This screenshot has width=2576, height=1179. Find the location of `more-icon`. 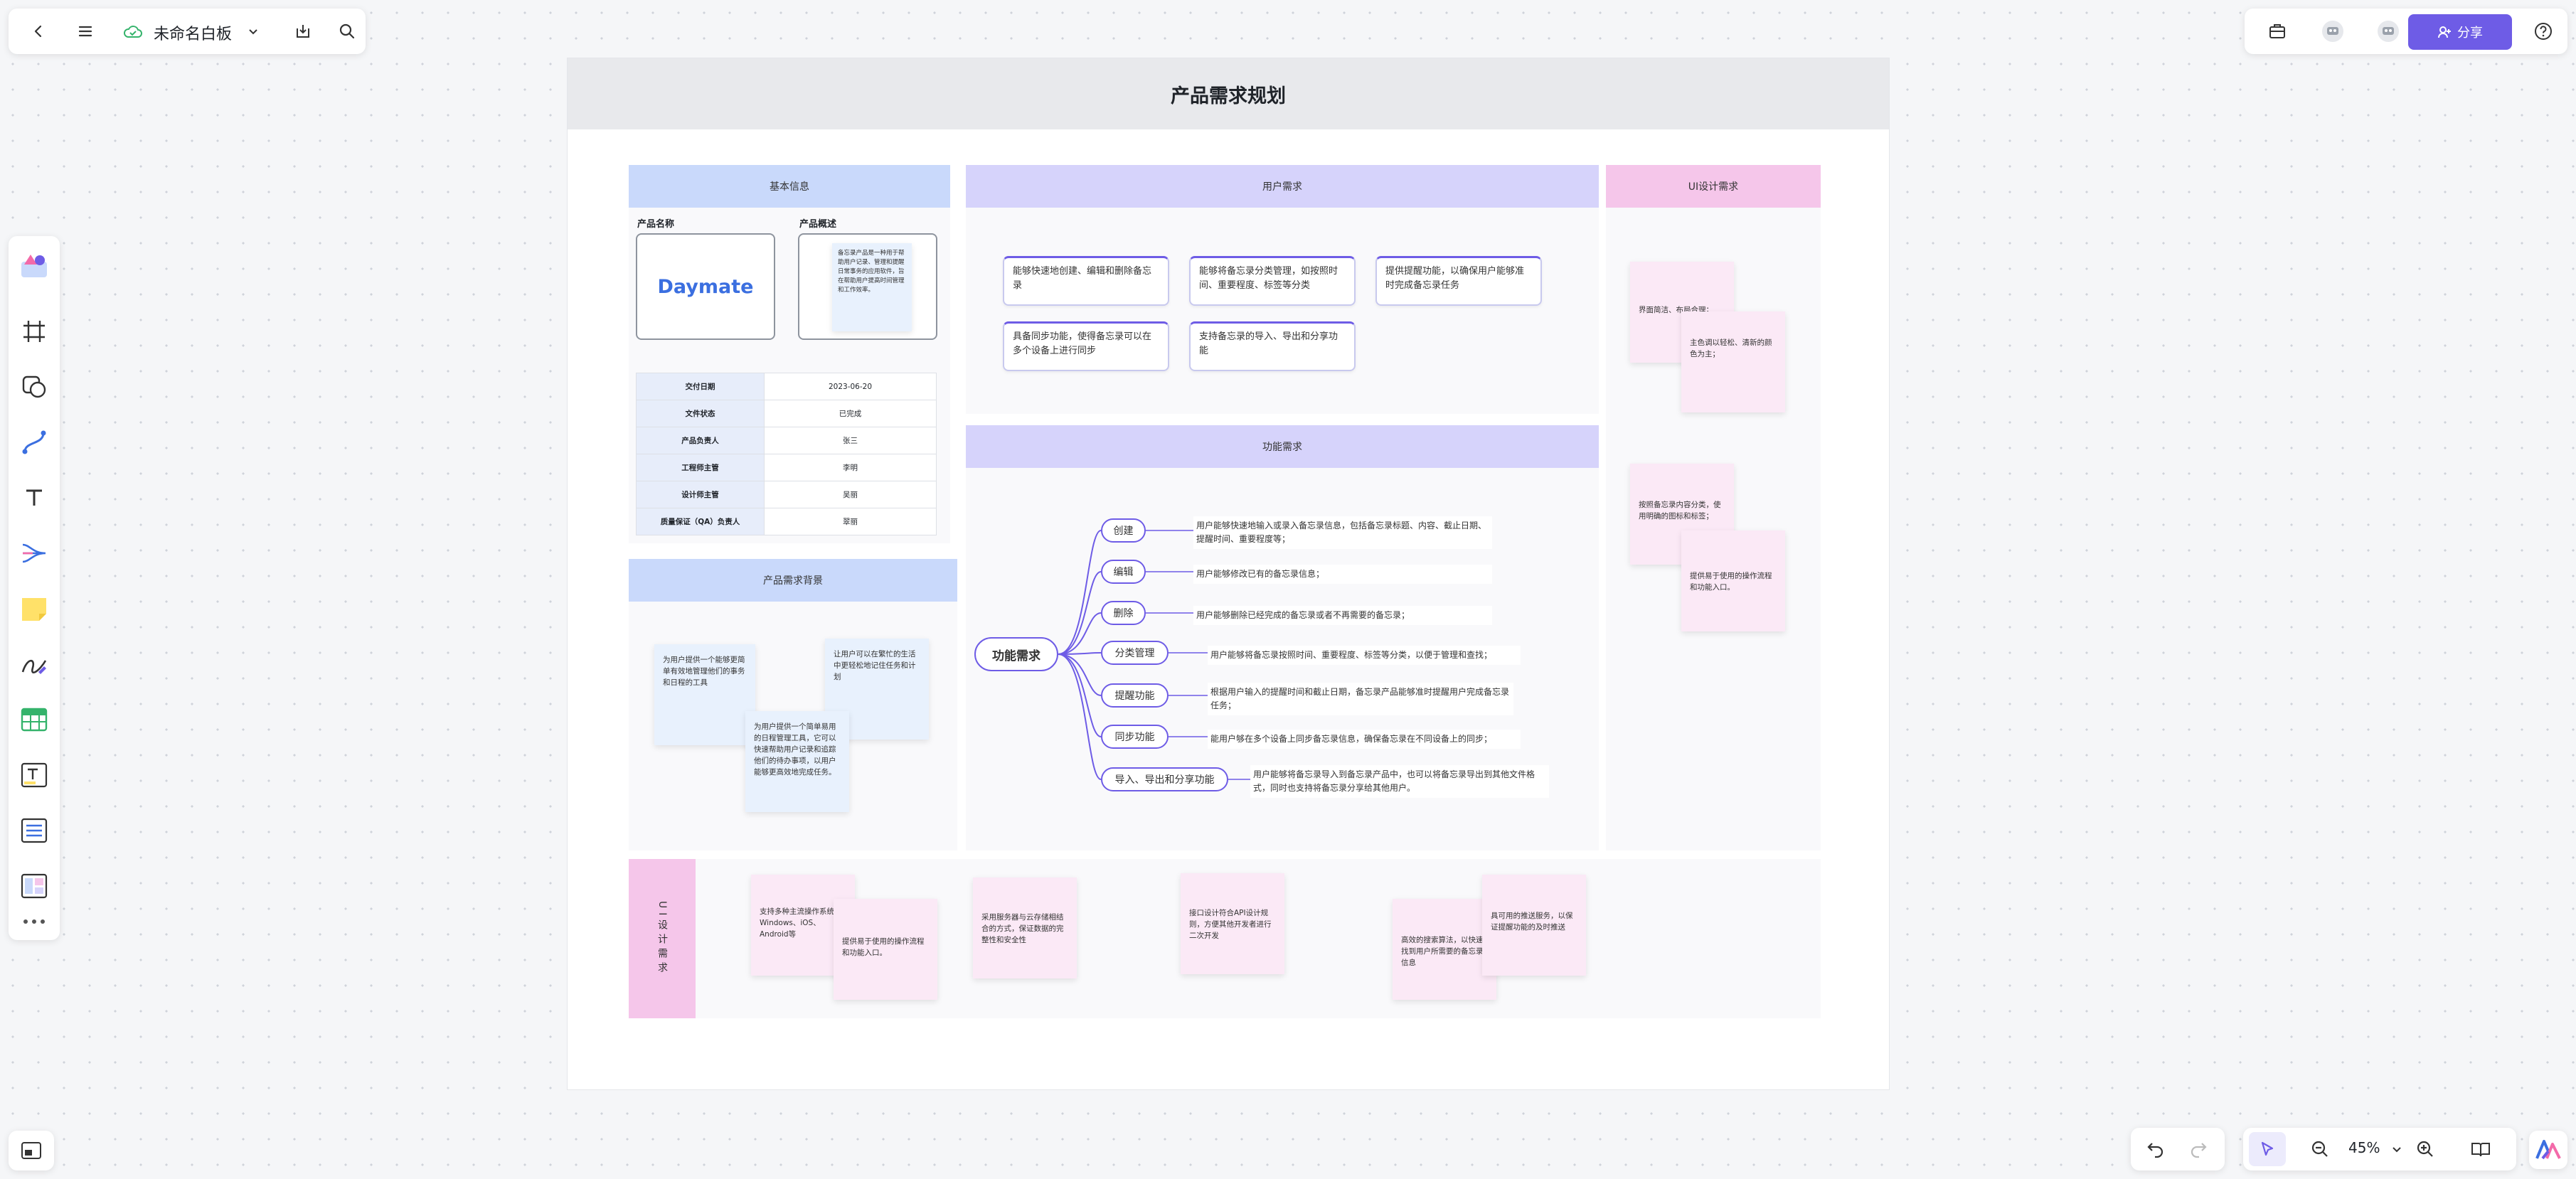

more-icon is located at coordinates (34, 921).